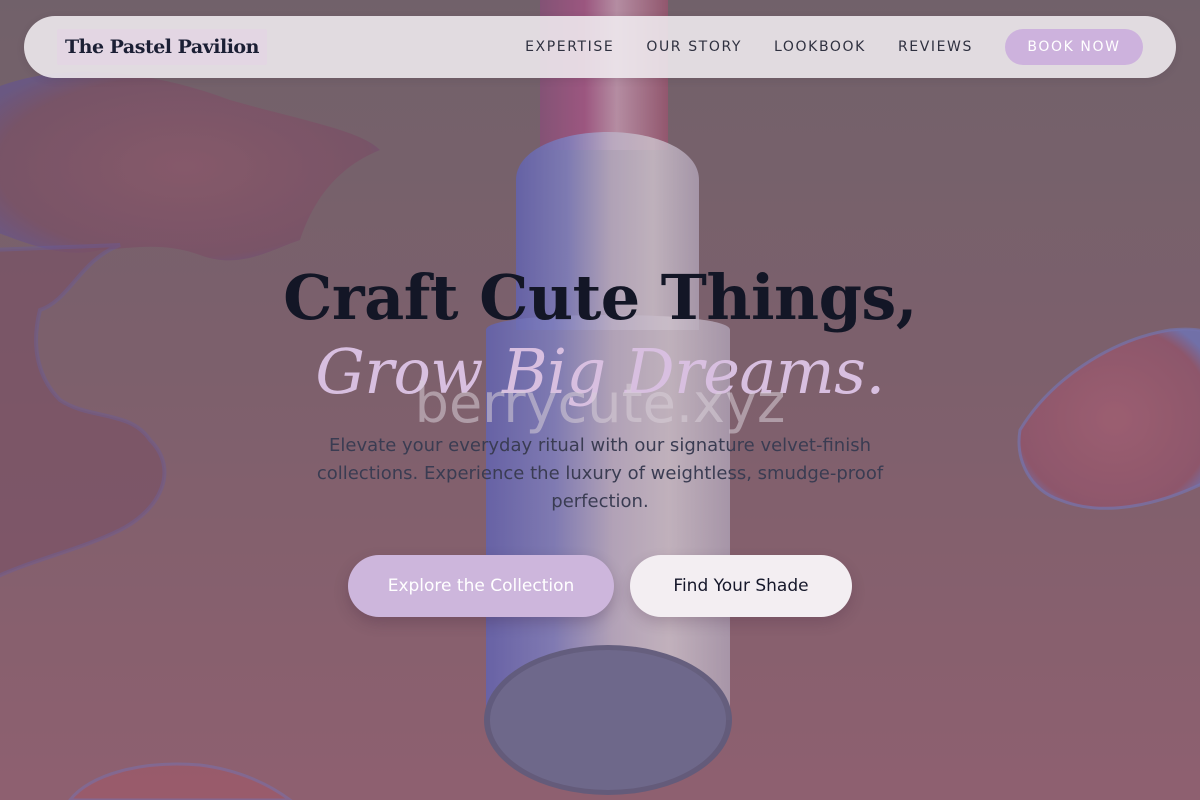  Describe the element at coordinates (694, 47) in the screenshot. I see `nav-link-our-story: OUR STORY` at that location.